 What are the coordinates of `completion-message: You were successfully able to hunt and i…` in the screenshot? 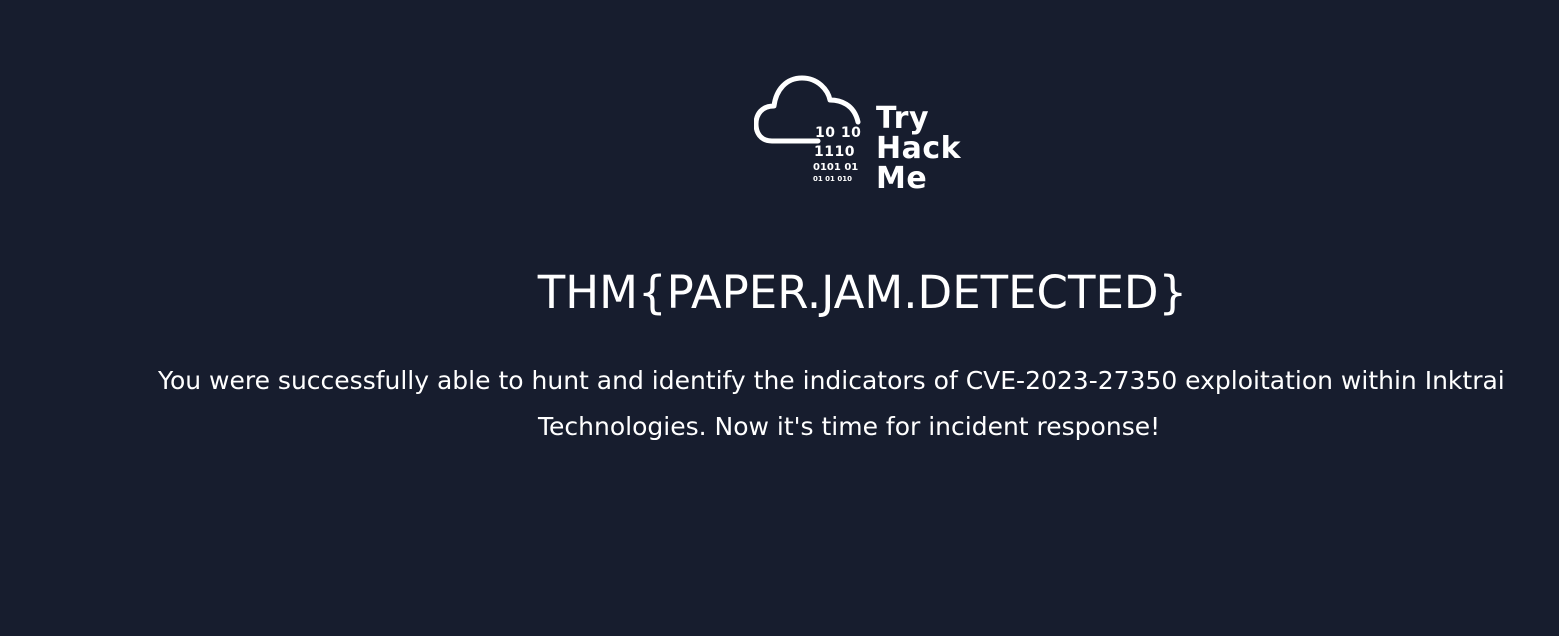 It's located at (858, 399).